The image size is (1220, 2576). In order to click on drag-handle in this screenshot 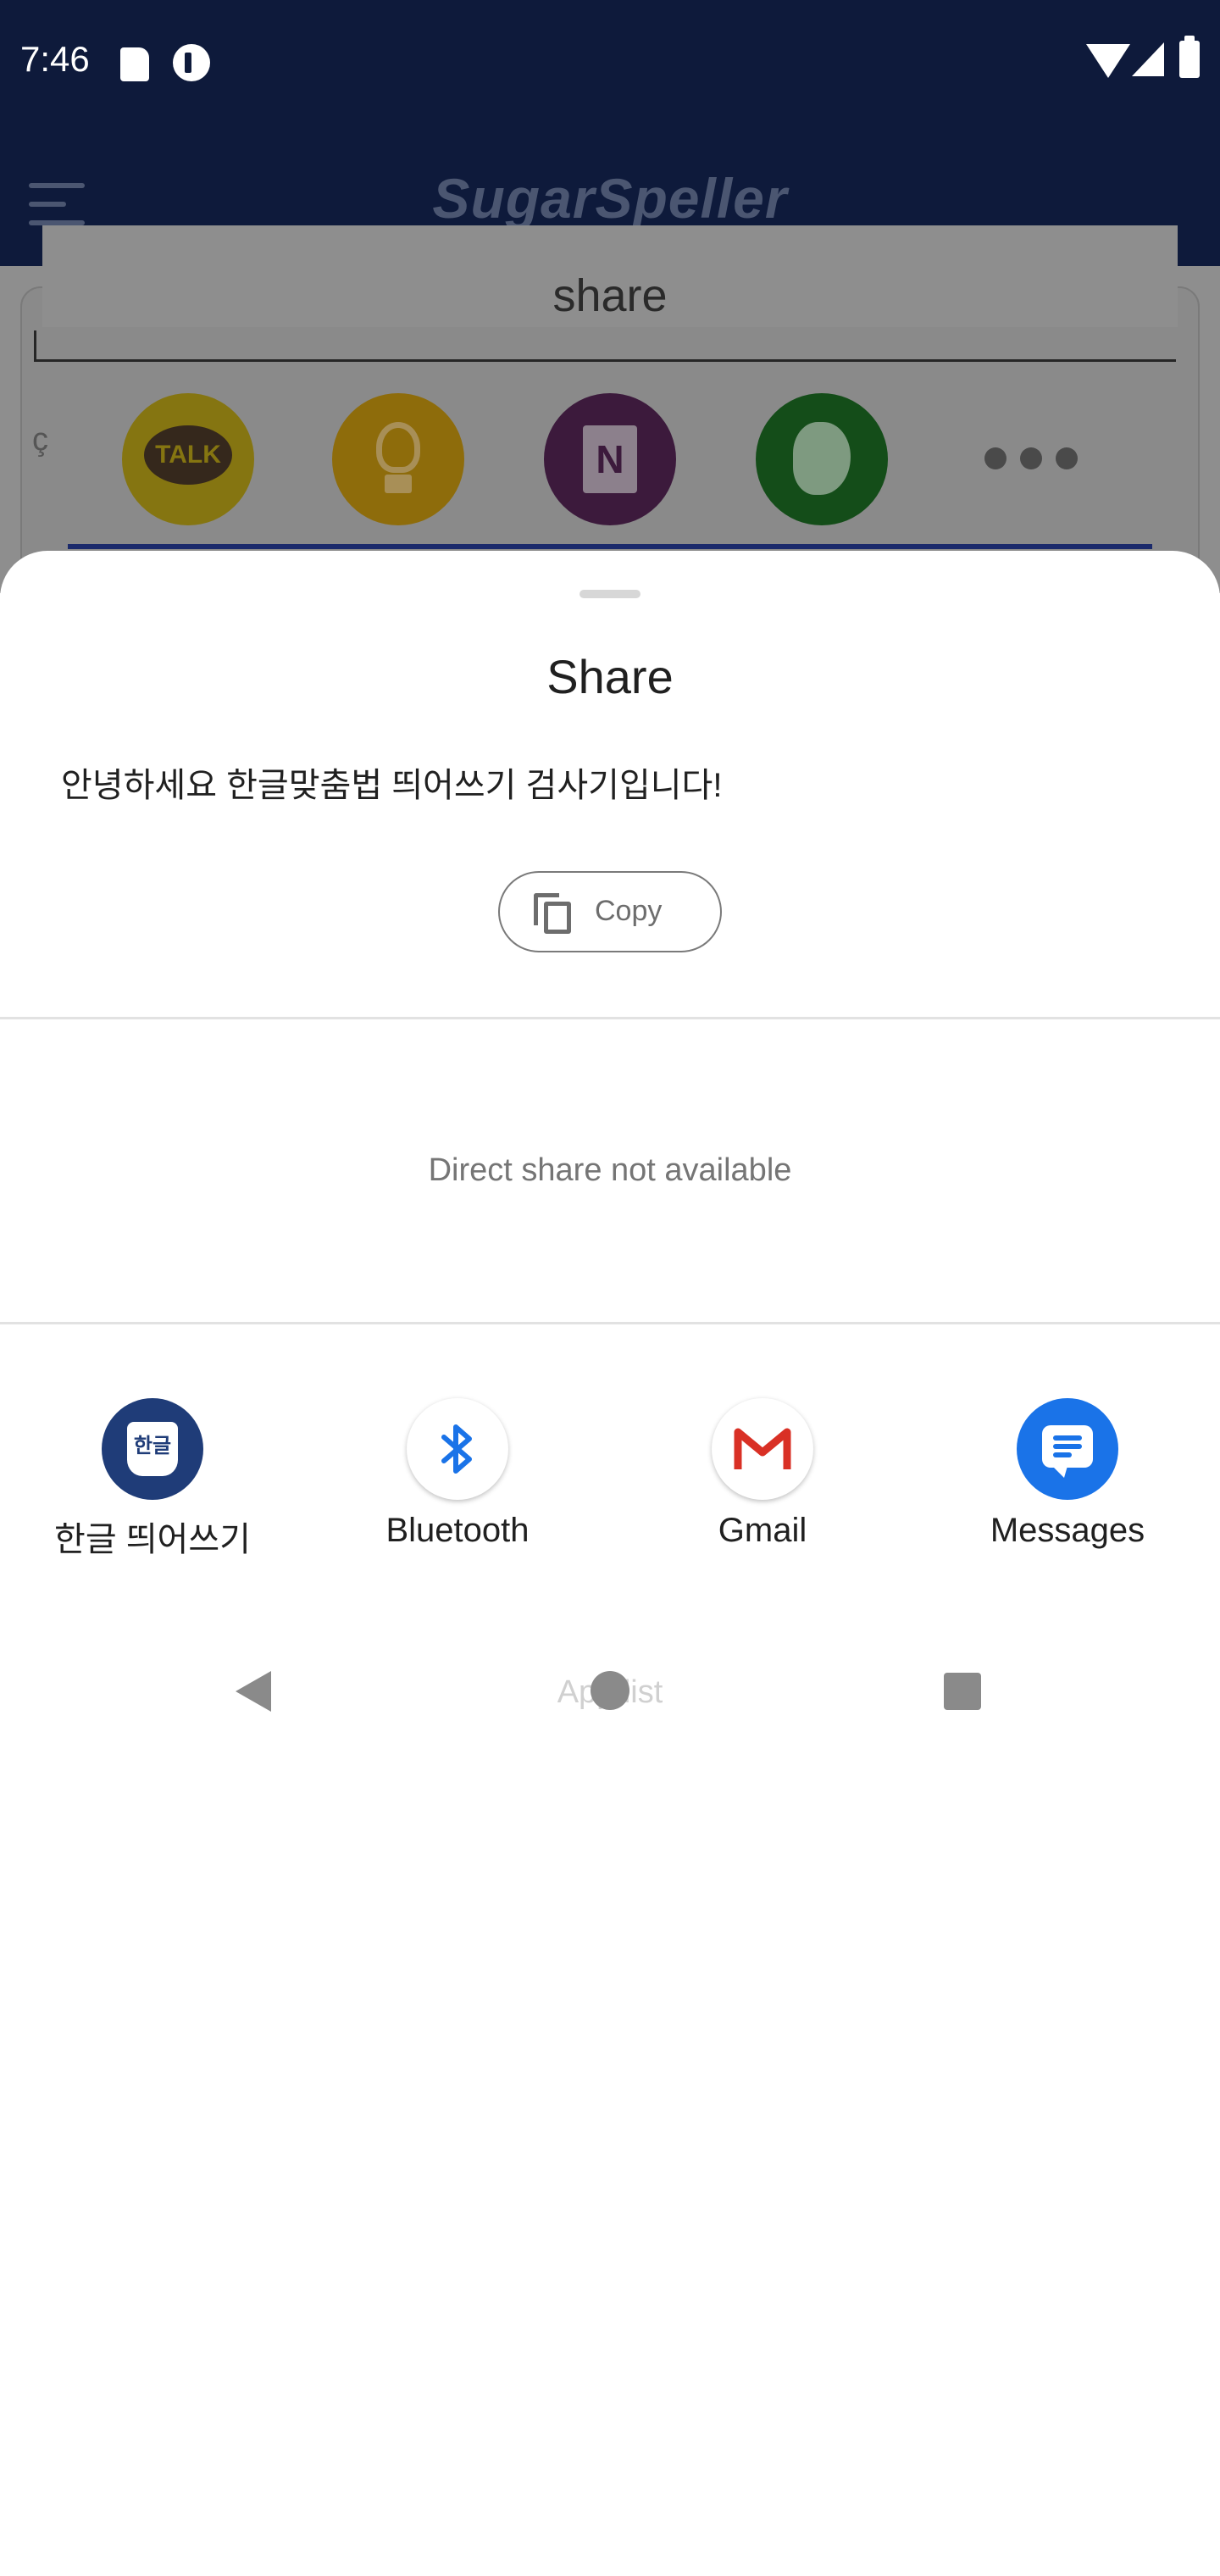, I will do `click(610, 594)`.